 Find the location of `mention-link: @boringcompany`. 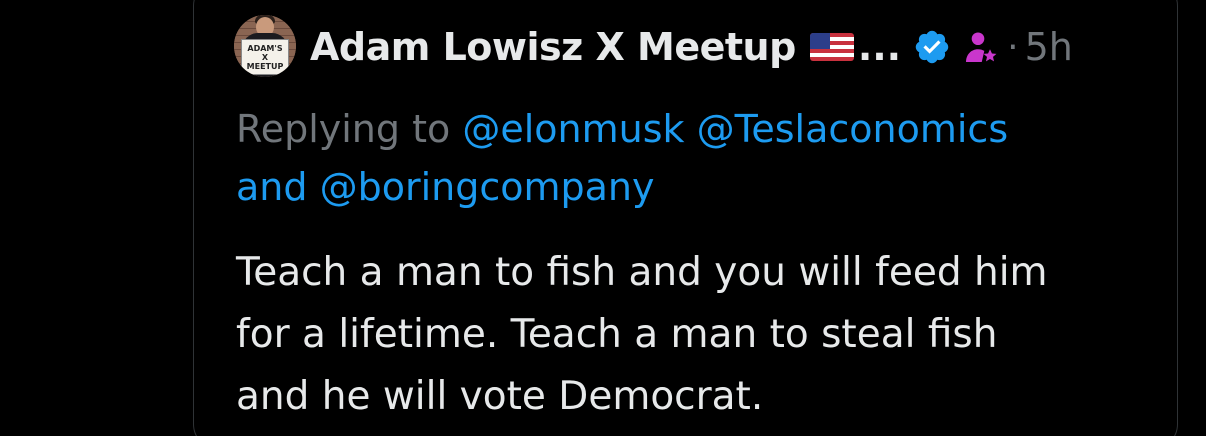

mention-link: @boringcompany is located at coordinates (487, 187).